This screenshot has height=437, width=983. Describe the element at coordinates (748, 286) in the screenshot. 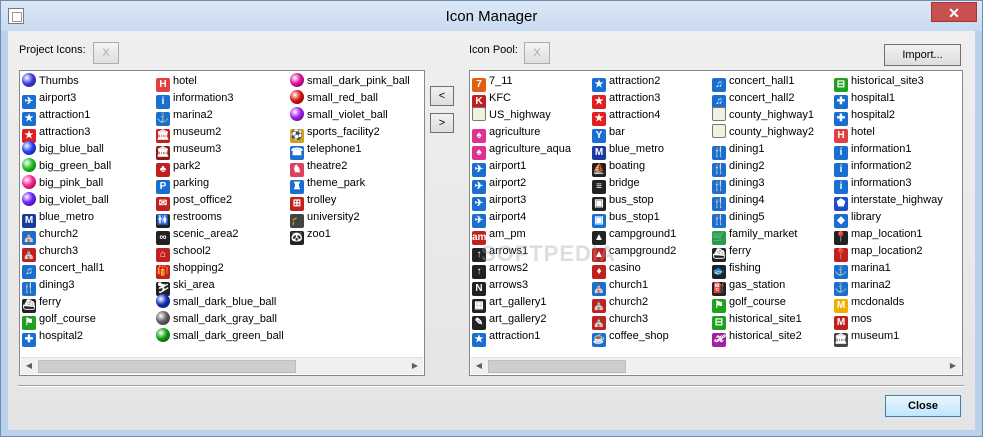

I see `list-item: ⛽ gas_station` at that location.